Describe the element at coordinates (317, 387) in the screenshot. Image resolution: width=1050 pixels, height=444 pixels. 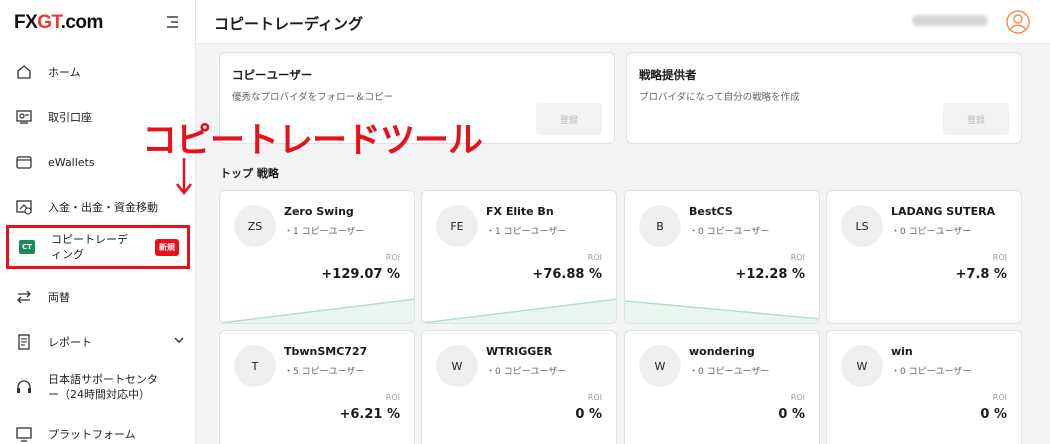
I see `strategy-card: T TbwnSMC727 ・5 コピーユーザー ROI +6.21 %` at that location.